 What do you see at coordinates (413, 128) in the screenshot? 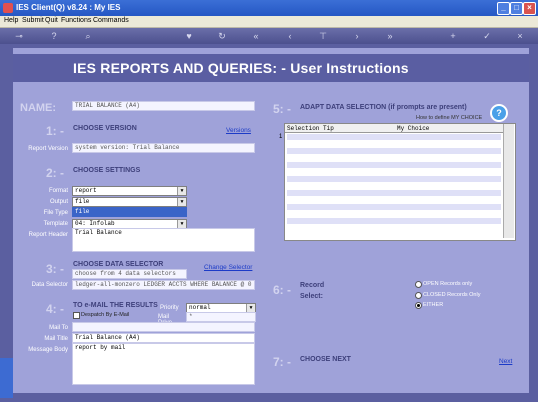
I see `grid-col-my-choice: My Choice` at bounding box center [413, 128].